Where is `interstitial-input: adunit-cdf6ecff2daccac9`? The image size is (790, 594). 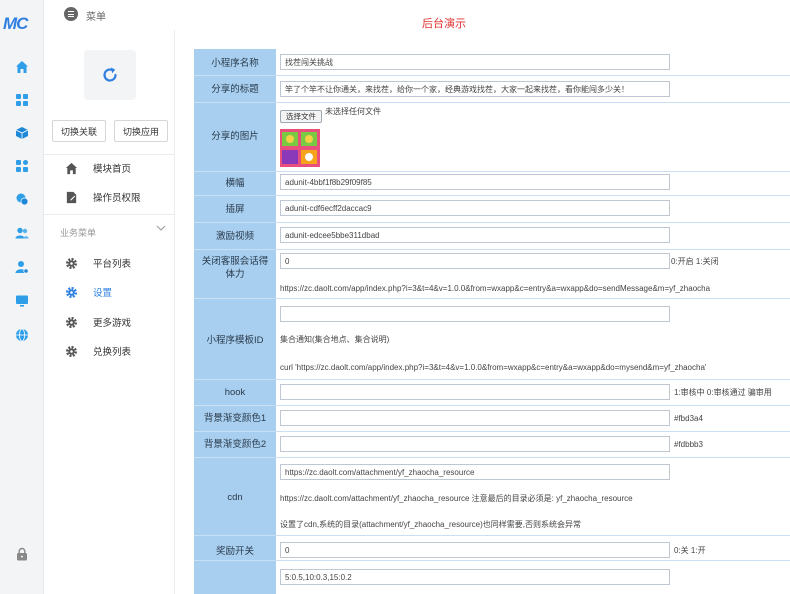
interstitial-input: adunit-cdf6ecff2daccac9 is located at coordinates (475, 208).